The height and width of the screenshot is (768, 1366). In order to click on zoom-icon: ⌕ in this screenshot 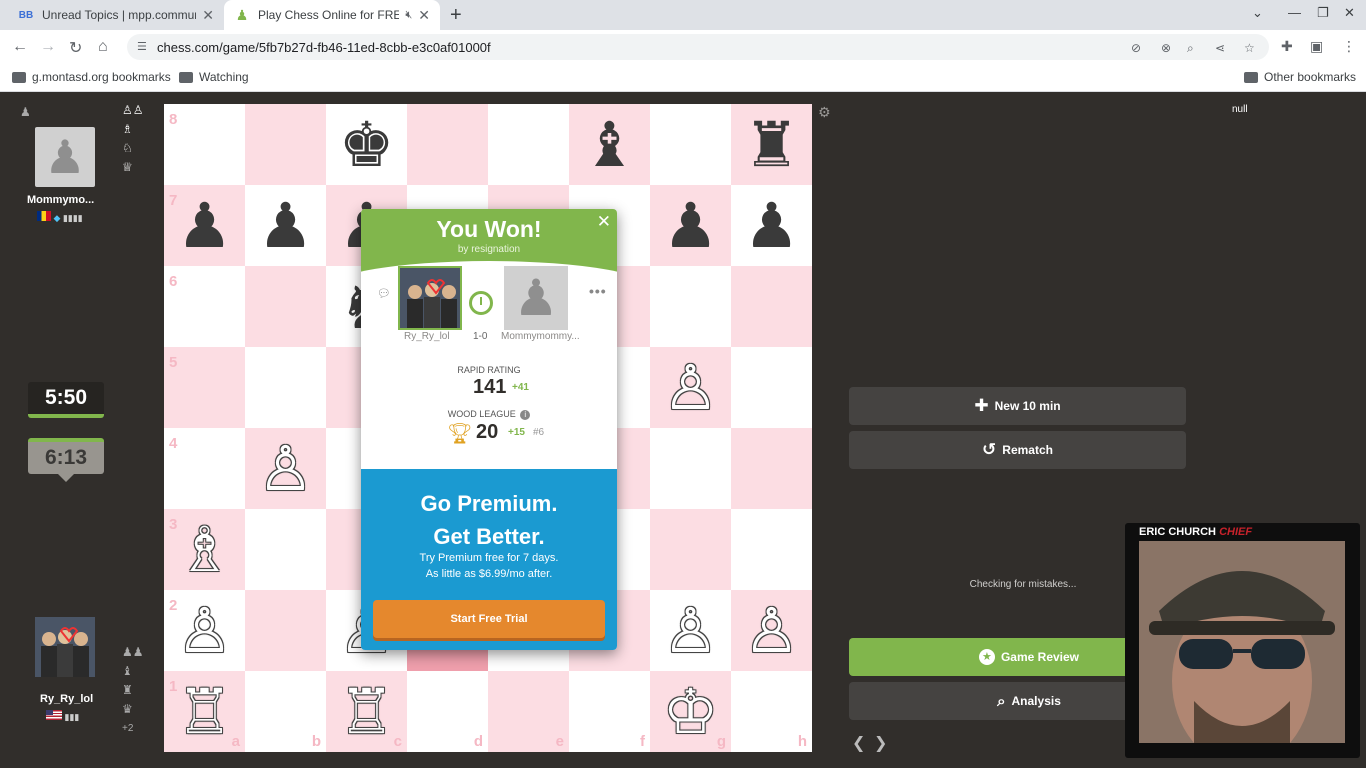, I will do `click(1190, 48)`.